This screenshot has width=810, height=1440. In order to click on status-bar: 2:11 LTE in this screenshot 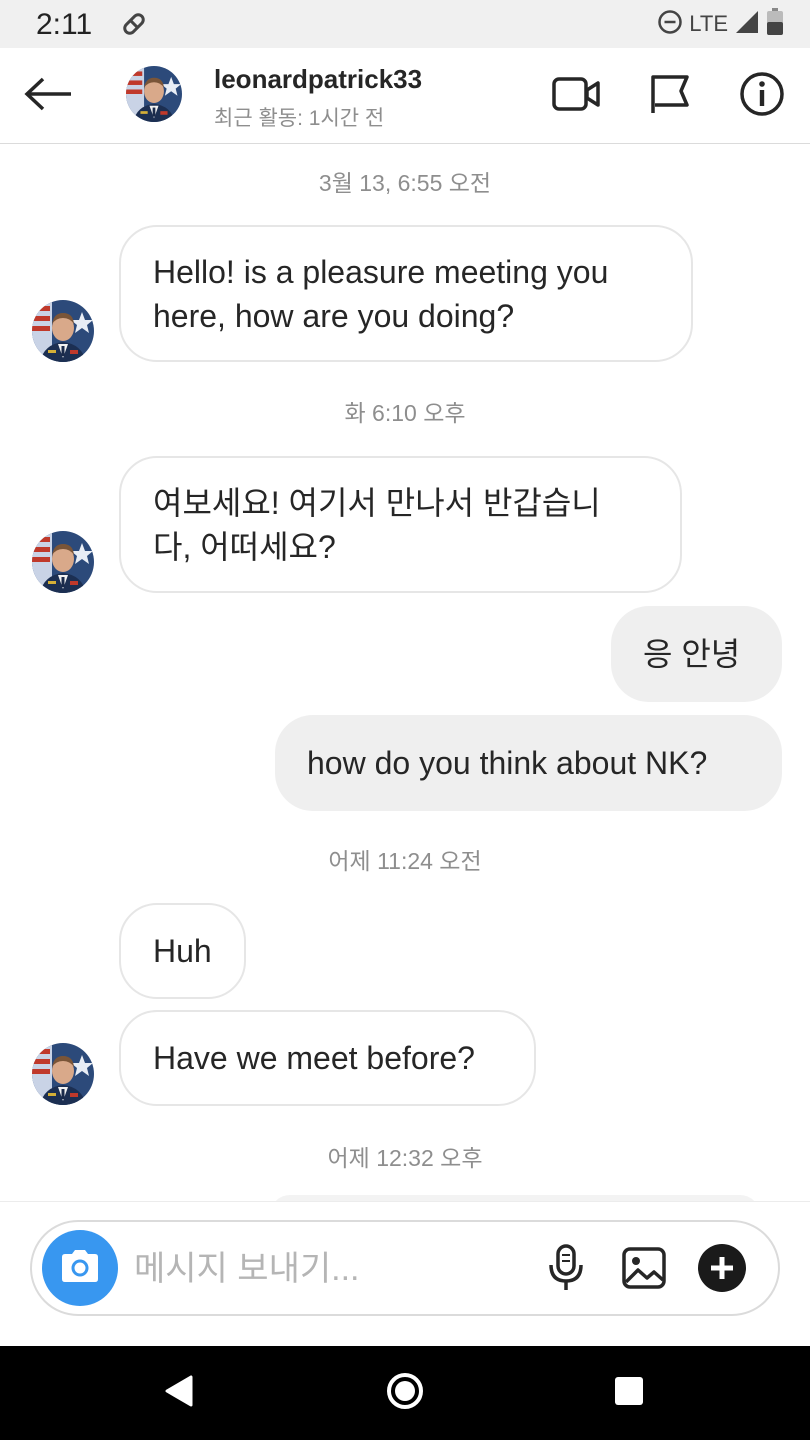, I will do `click(405, 24)`.